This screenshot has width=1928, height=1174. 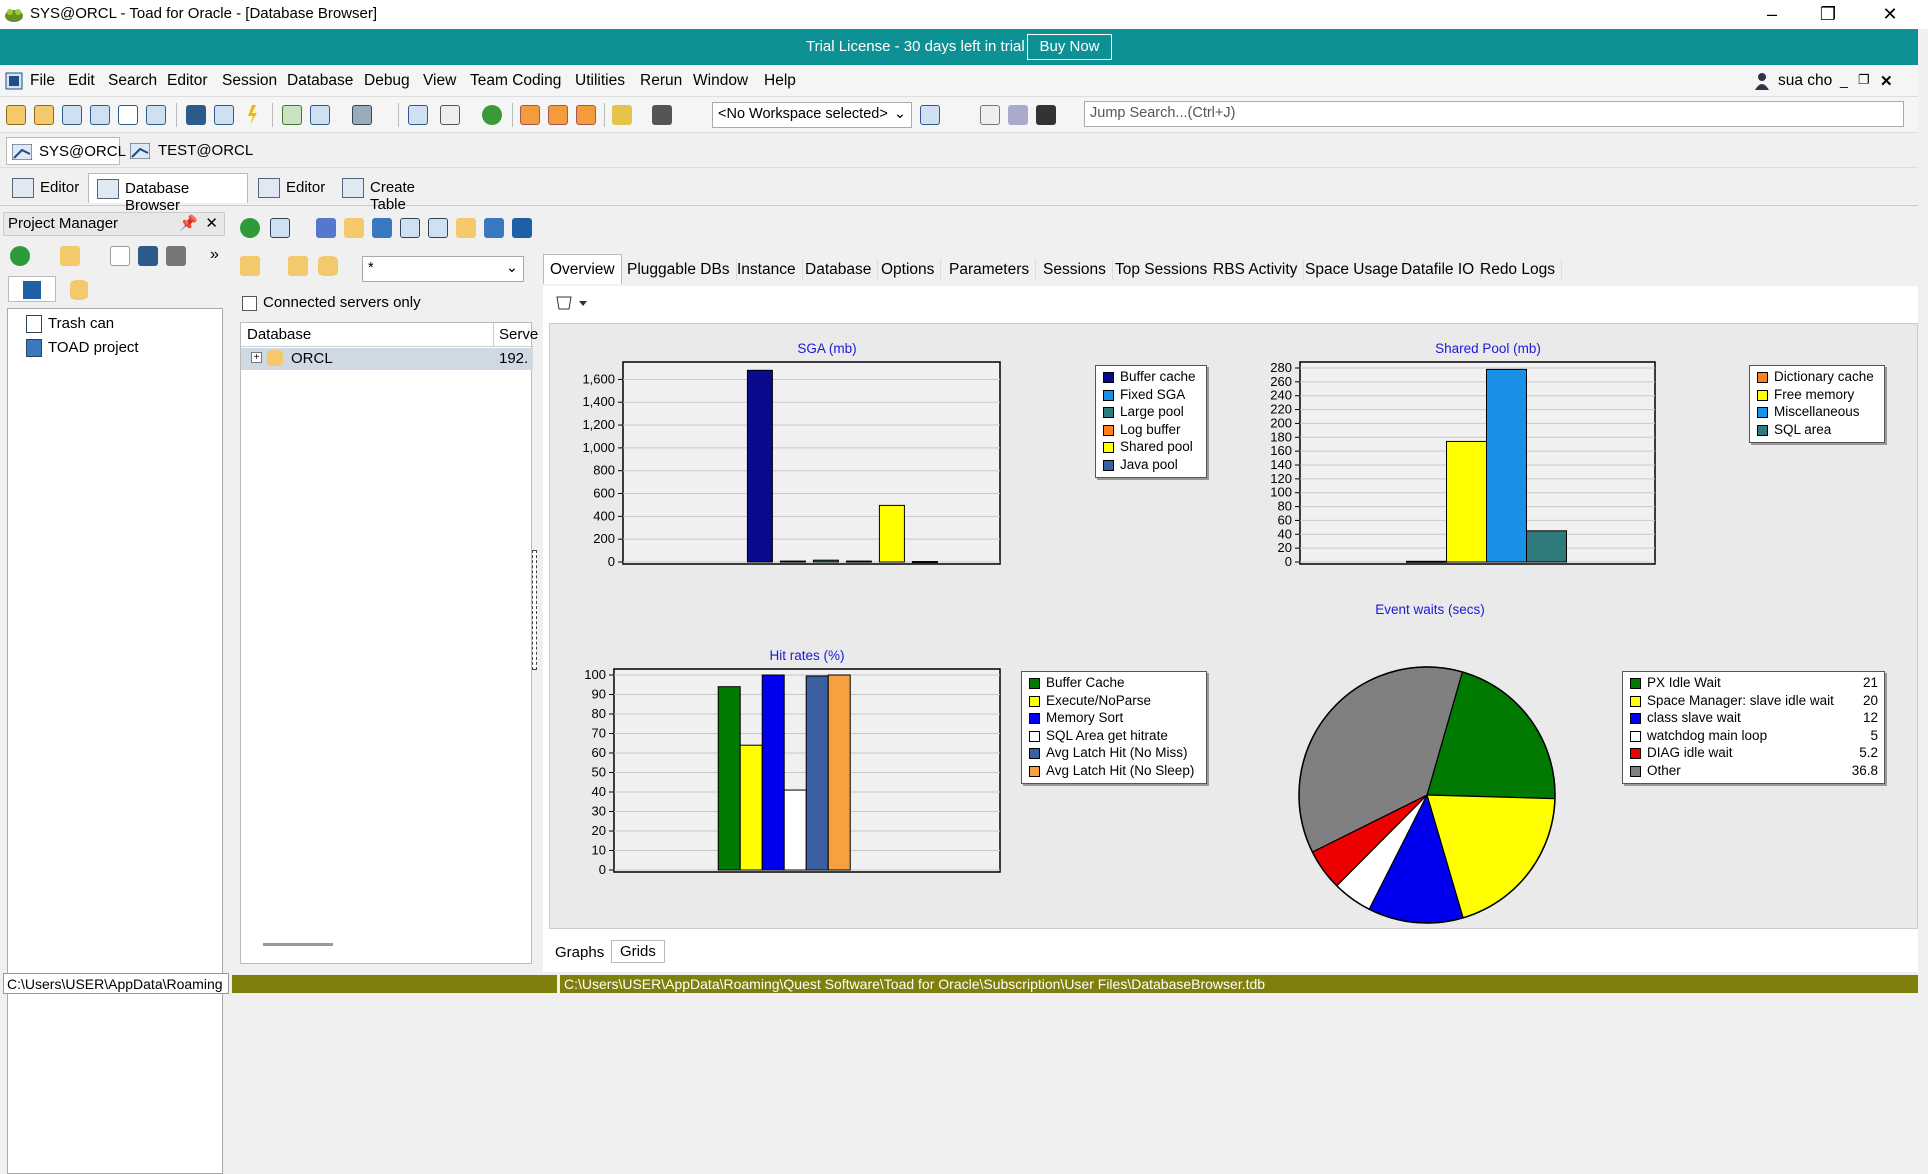 What do you see at coordinates (82, 348) in the screenshot?
I see `tree-item-toad-project: TOAD project` at bounding box center [82, 348].